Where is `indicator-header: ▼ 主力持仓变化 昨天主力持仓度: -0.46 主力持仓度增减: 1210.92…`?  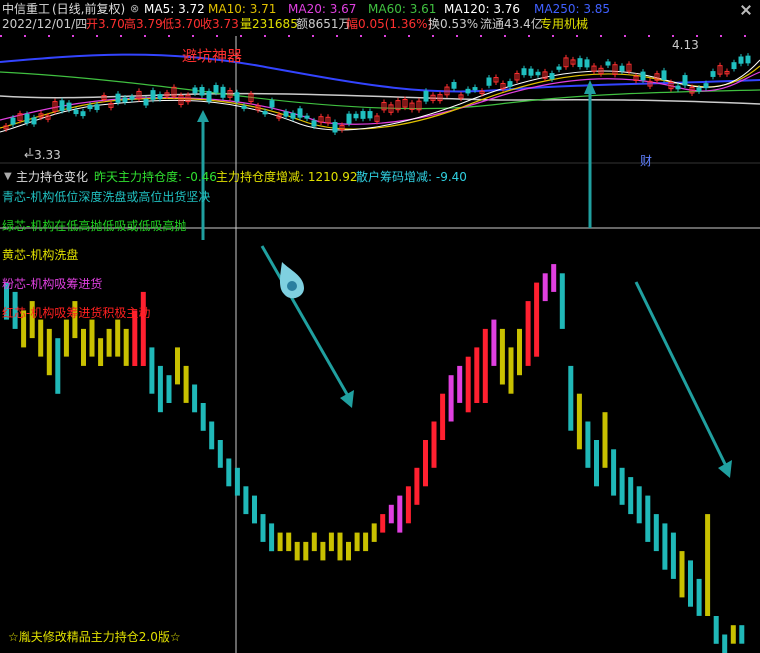 indicator-header: ▼ 主力持仓变化 昨天主力持仓度: -0.46 主力持仓度增减: 1210.92… is located at coordinates (380, 178).